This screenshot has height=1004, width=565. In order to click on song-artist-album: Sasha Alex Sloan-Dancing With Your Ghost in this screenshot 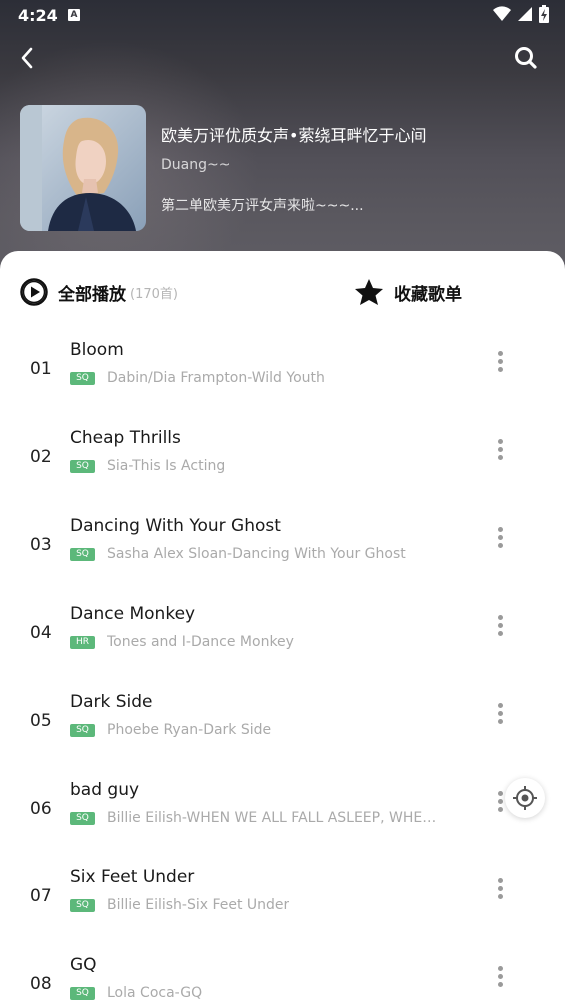, I will do `click(256, 554)`.